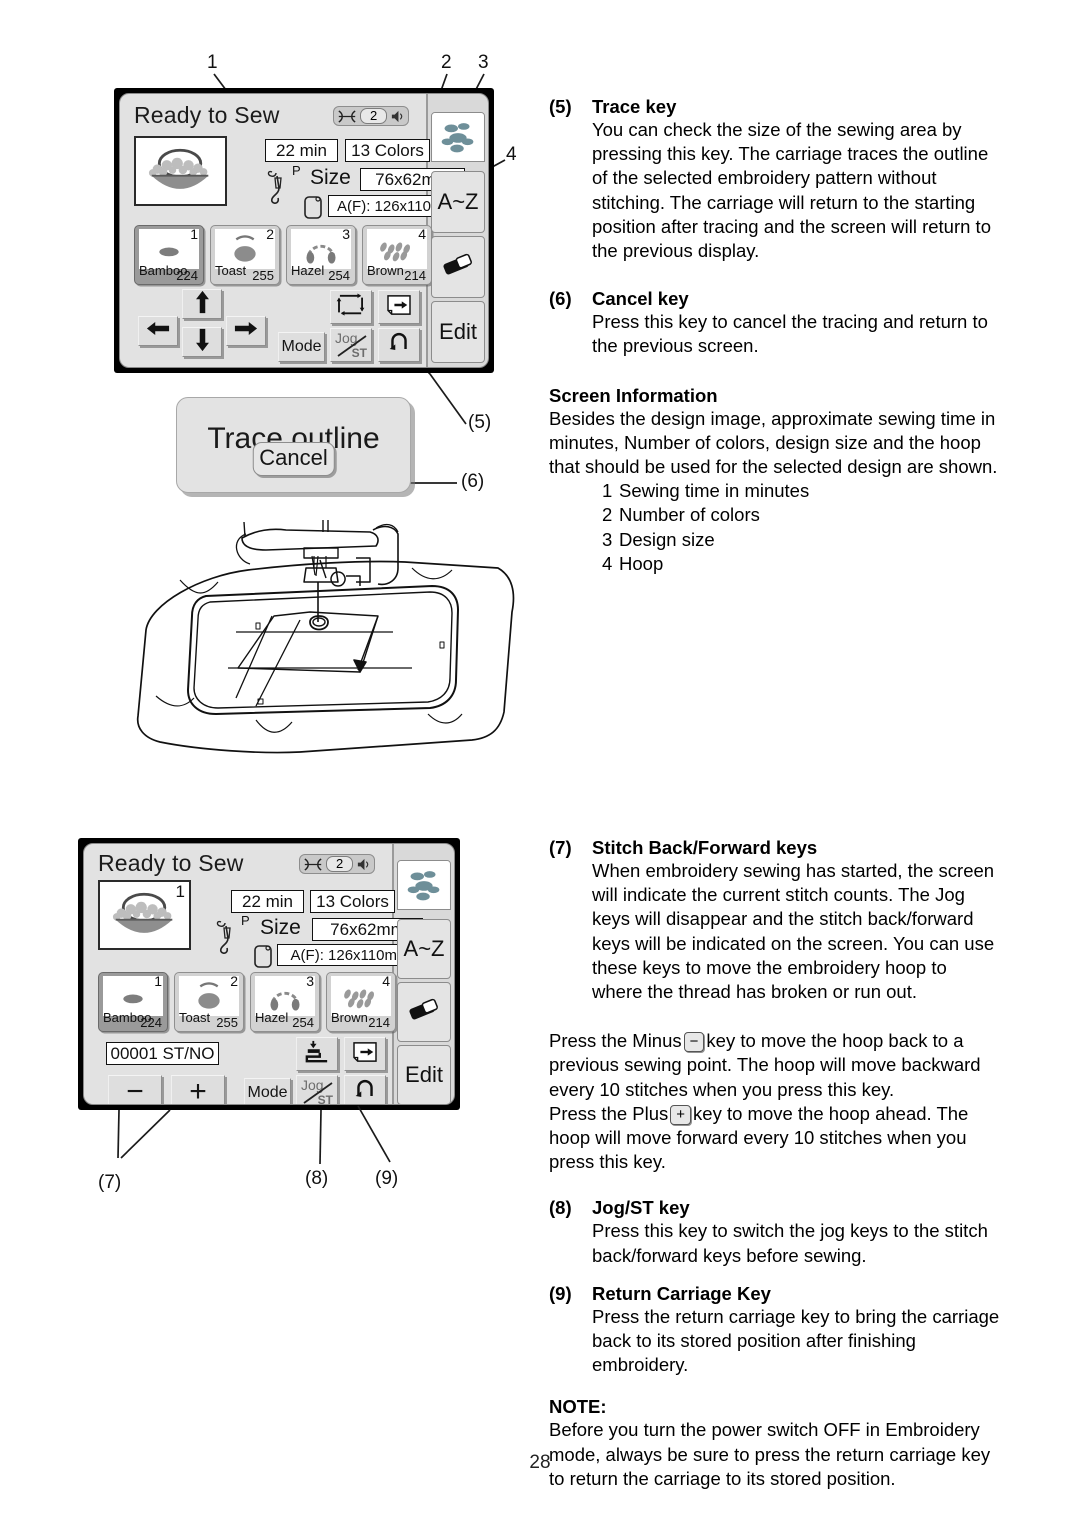  I want to click on design-preview: 1, so click(144, 915).